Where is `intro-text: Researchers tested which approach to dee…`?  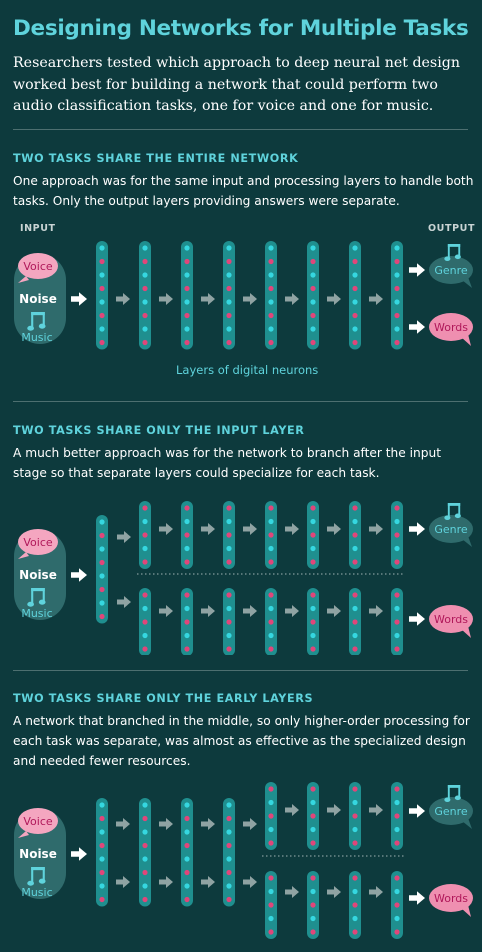
intro-text: Researchers tested which approach to dee… is located at coordinates (236, 84).